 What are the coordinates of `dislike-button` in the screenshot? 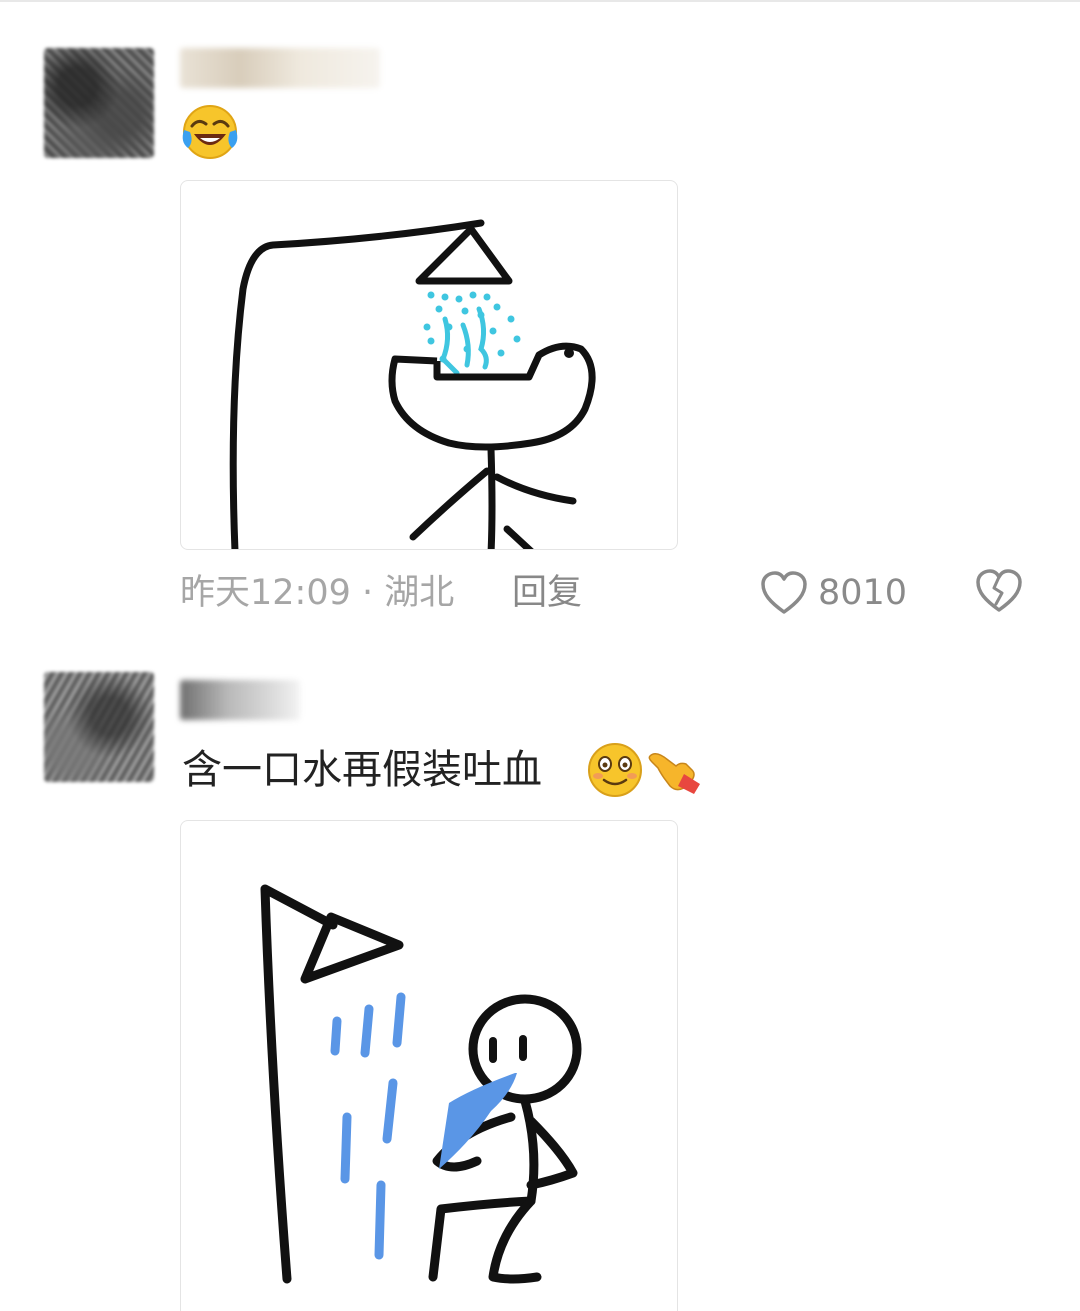 It's located at (999, 593).